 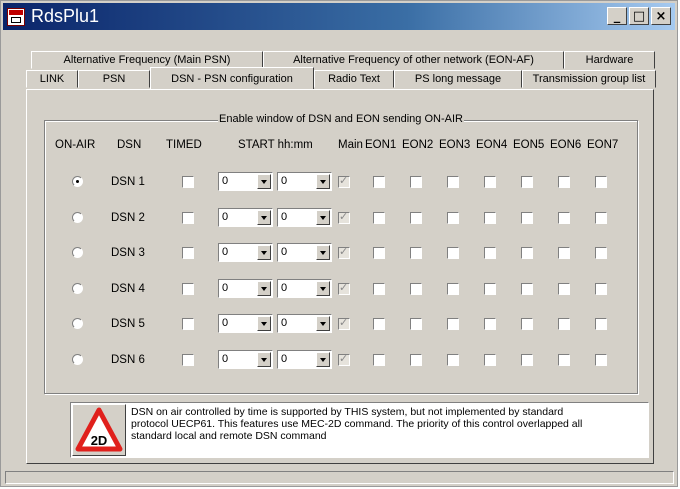 I want to click on tab-hardware: Hardware, so click(x=609, y=60).